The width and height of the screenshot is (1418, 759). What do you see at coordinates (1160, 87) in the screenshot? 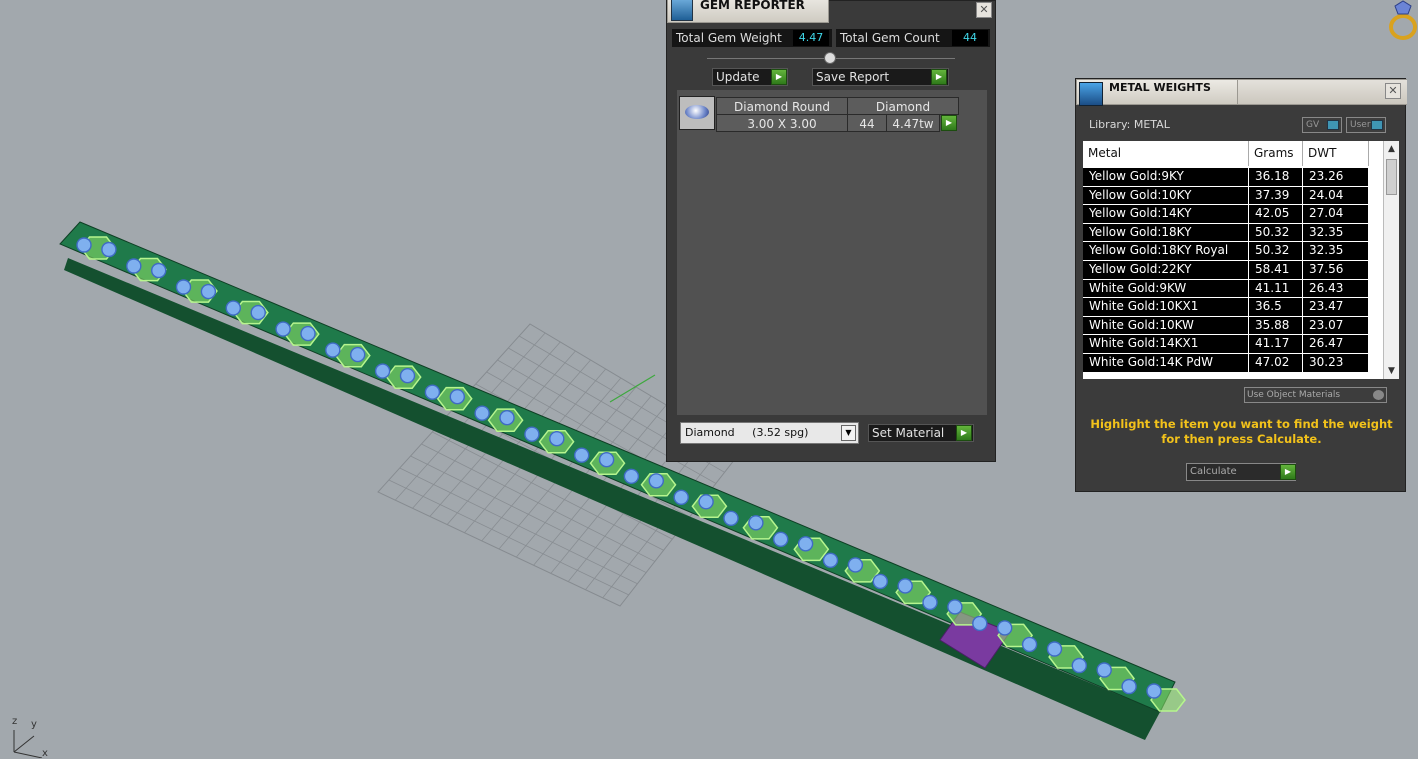
I see `metal-weights-title: METAL WEIGHTS` at bounding box center [1160, 87].